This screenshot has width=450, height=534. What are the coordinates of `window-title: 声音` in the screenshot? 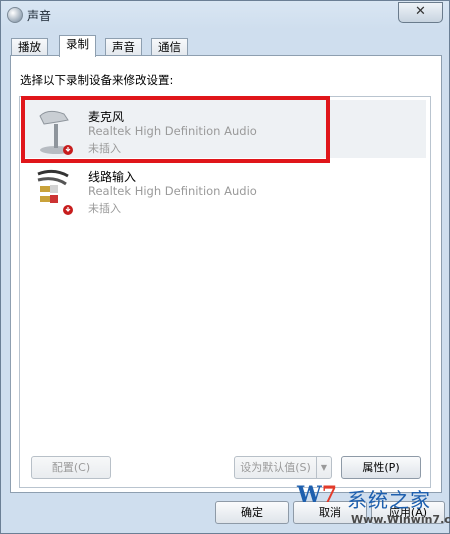 It's located at (39, 16).